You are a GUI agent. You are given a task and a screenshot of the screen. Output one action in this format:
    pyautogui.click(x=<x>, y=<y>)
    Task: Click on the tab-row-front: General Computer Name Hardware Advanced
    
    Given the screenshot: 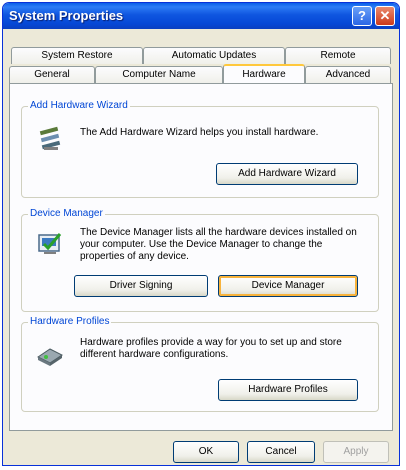 What is the action you would take?
    pyautogui.click(x=201, y=73)
    